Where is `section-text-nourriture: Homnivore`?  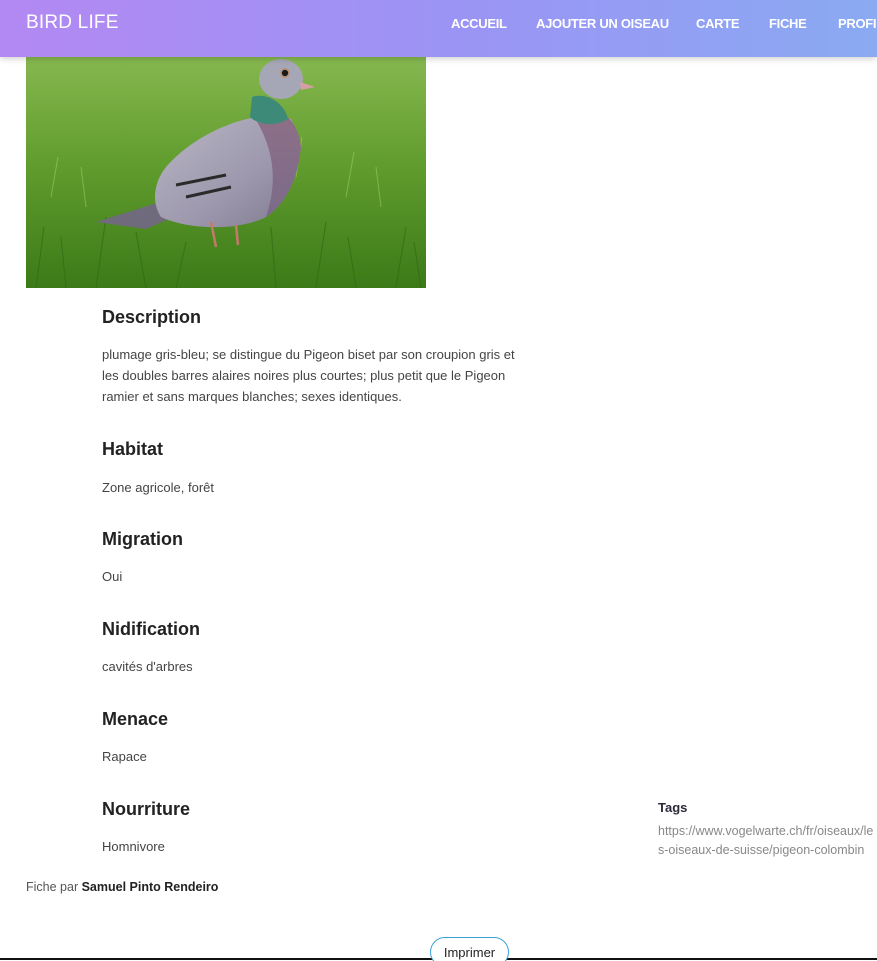
section-text-nourriture: Homnivore is located at coordinates (133, 846).